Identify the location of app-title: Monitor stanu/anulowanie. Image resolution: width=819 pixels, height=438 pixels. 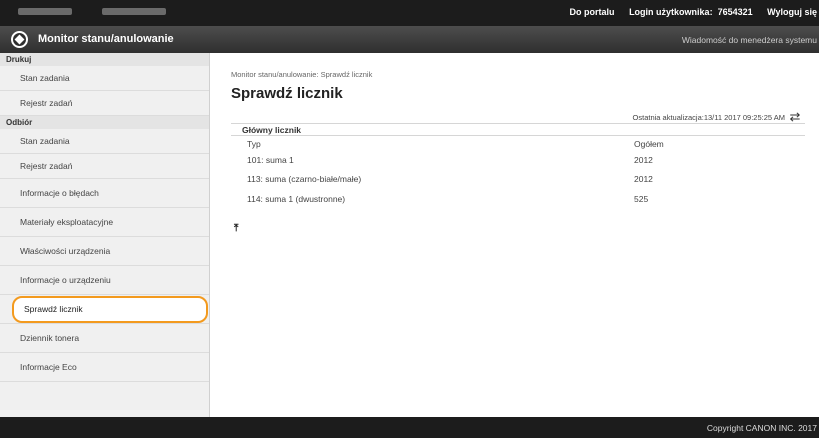
(106, 39).